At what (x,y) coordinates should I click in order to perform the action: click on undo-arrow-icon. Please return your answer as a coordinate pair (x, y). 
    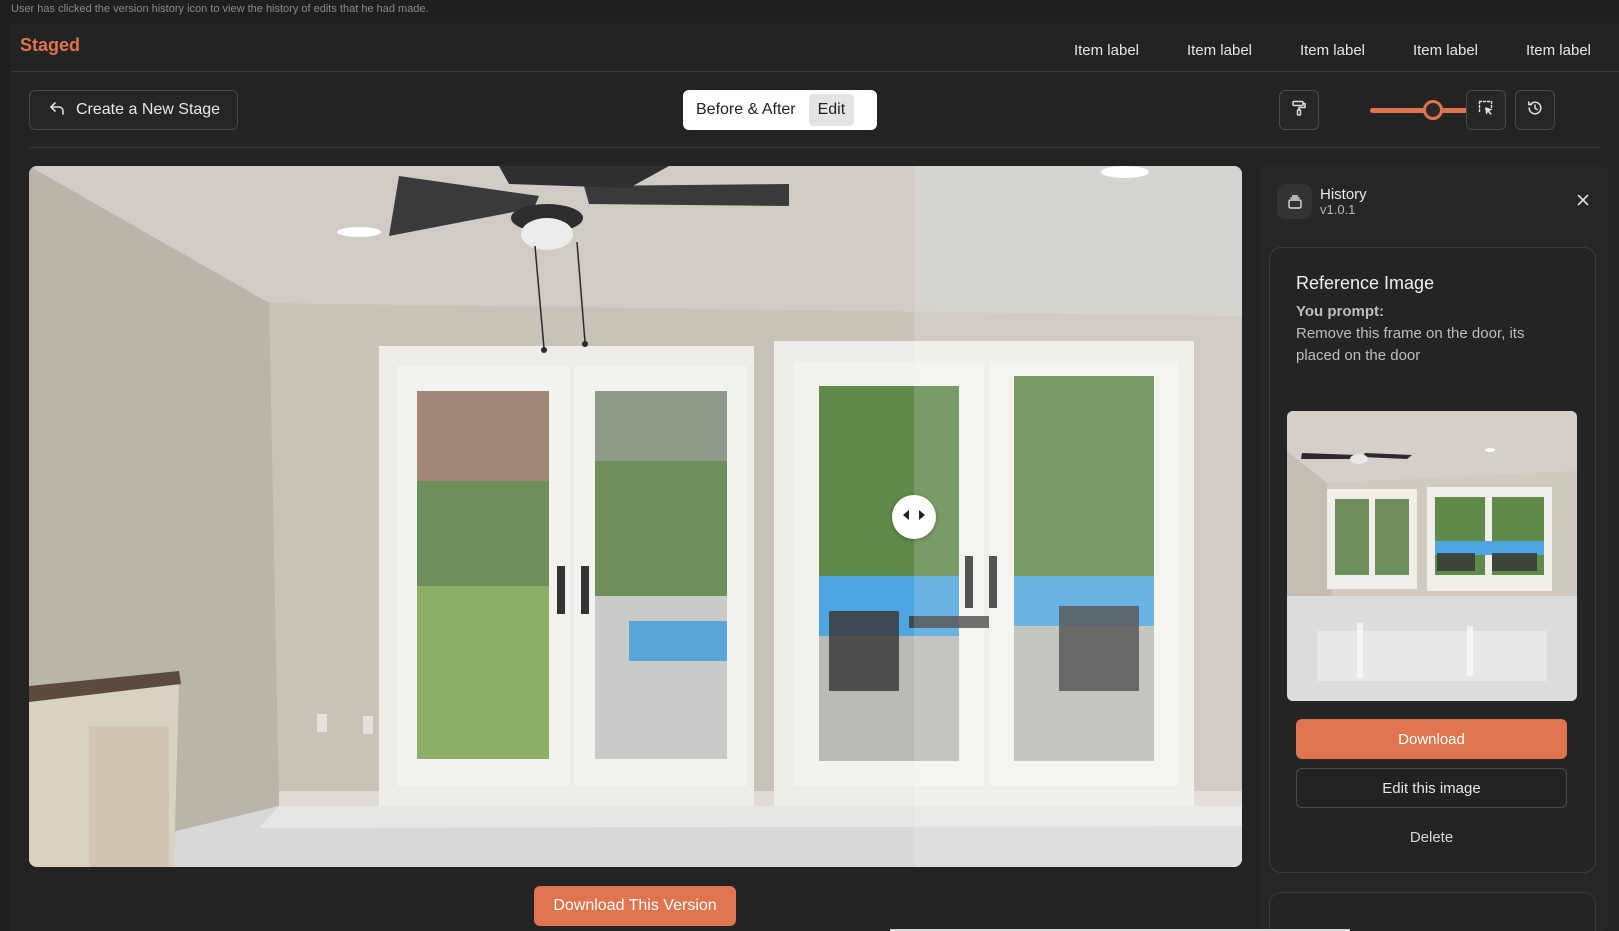
    Looking at the image, I should click on (57, 110).